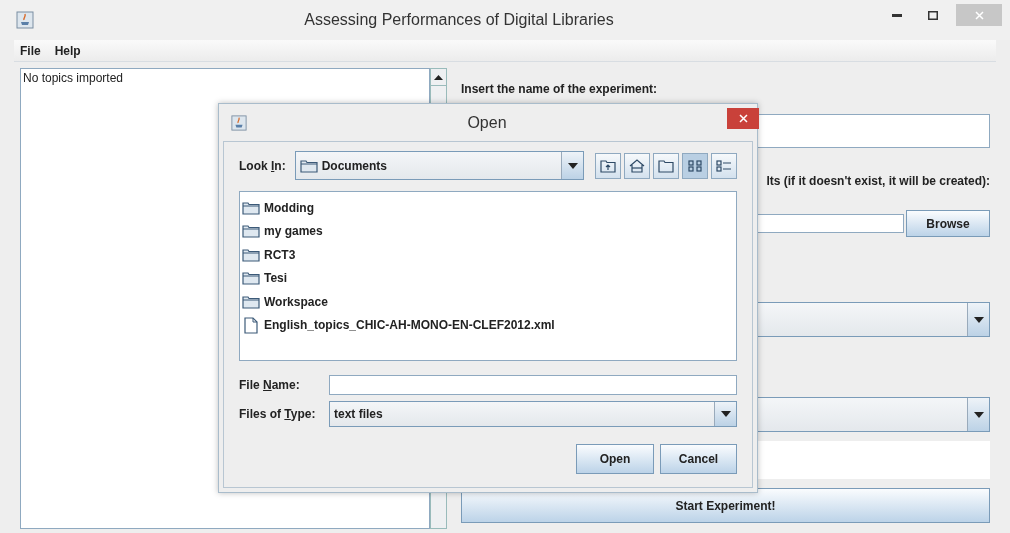 This screenshot has height=533, width=1010. Describe the element at coordinates (73, 78) in the screenshot. I see `empty-list-message: No topics imported` at that location.